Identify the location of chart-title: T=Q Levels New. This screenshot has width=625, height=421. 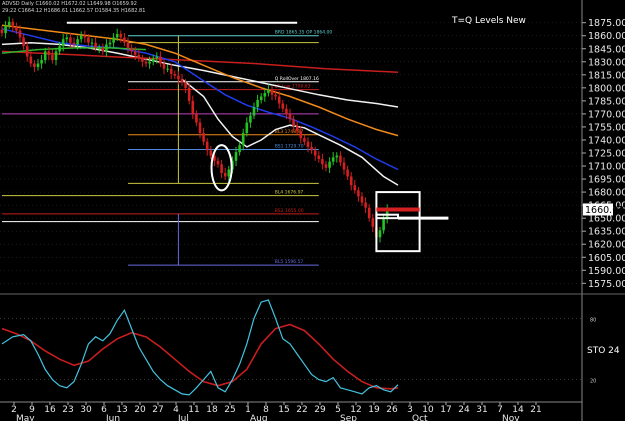
(488, 21).